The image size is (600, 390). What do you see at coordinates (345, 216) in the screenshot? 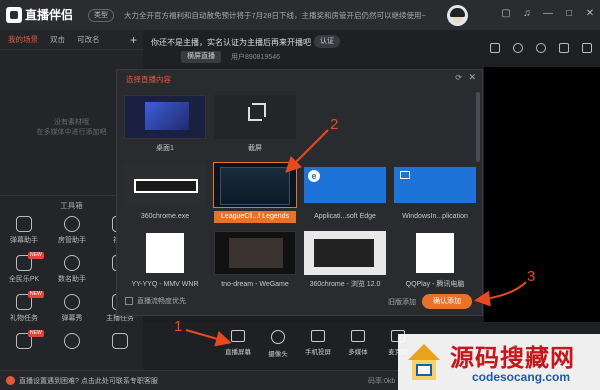
I see `source-label: Applicati...soft Edge` at bounding box center [345, 216].